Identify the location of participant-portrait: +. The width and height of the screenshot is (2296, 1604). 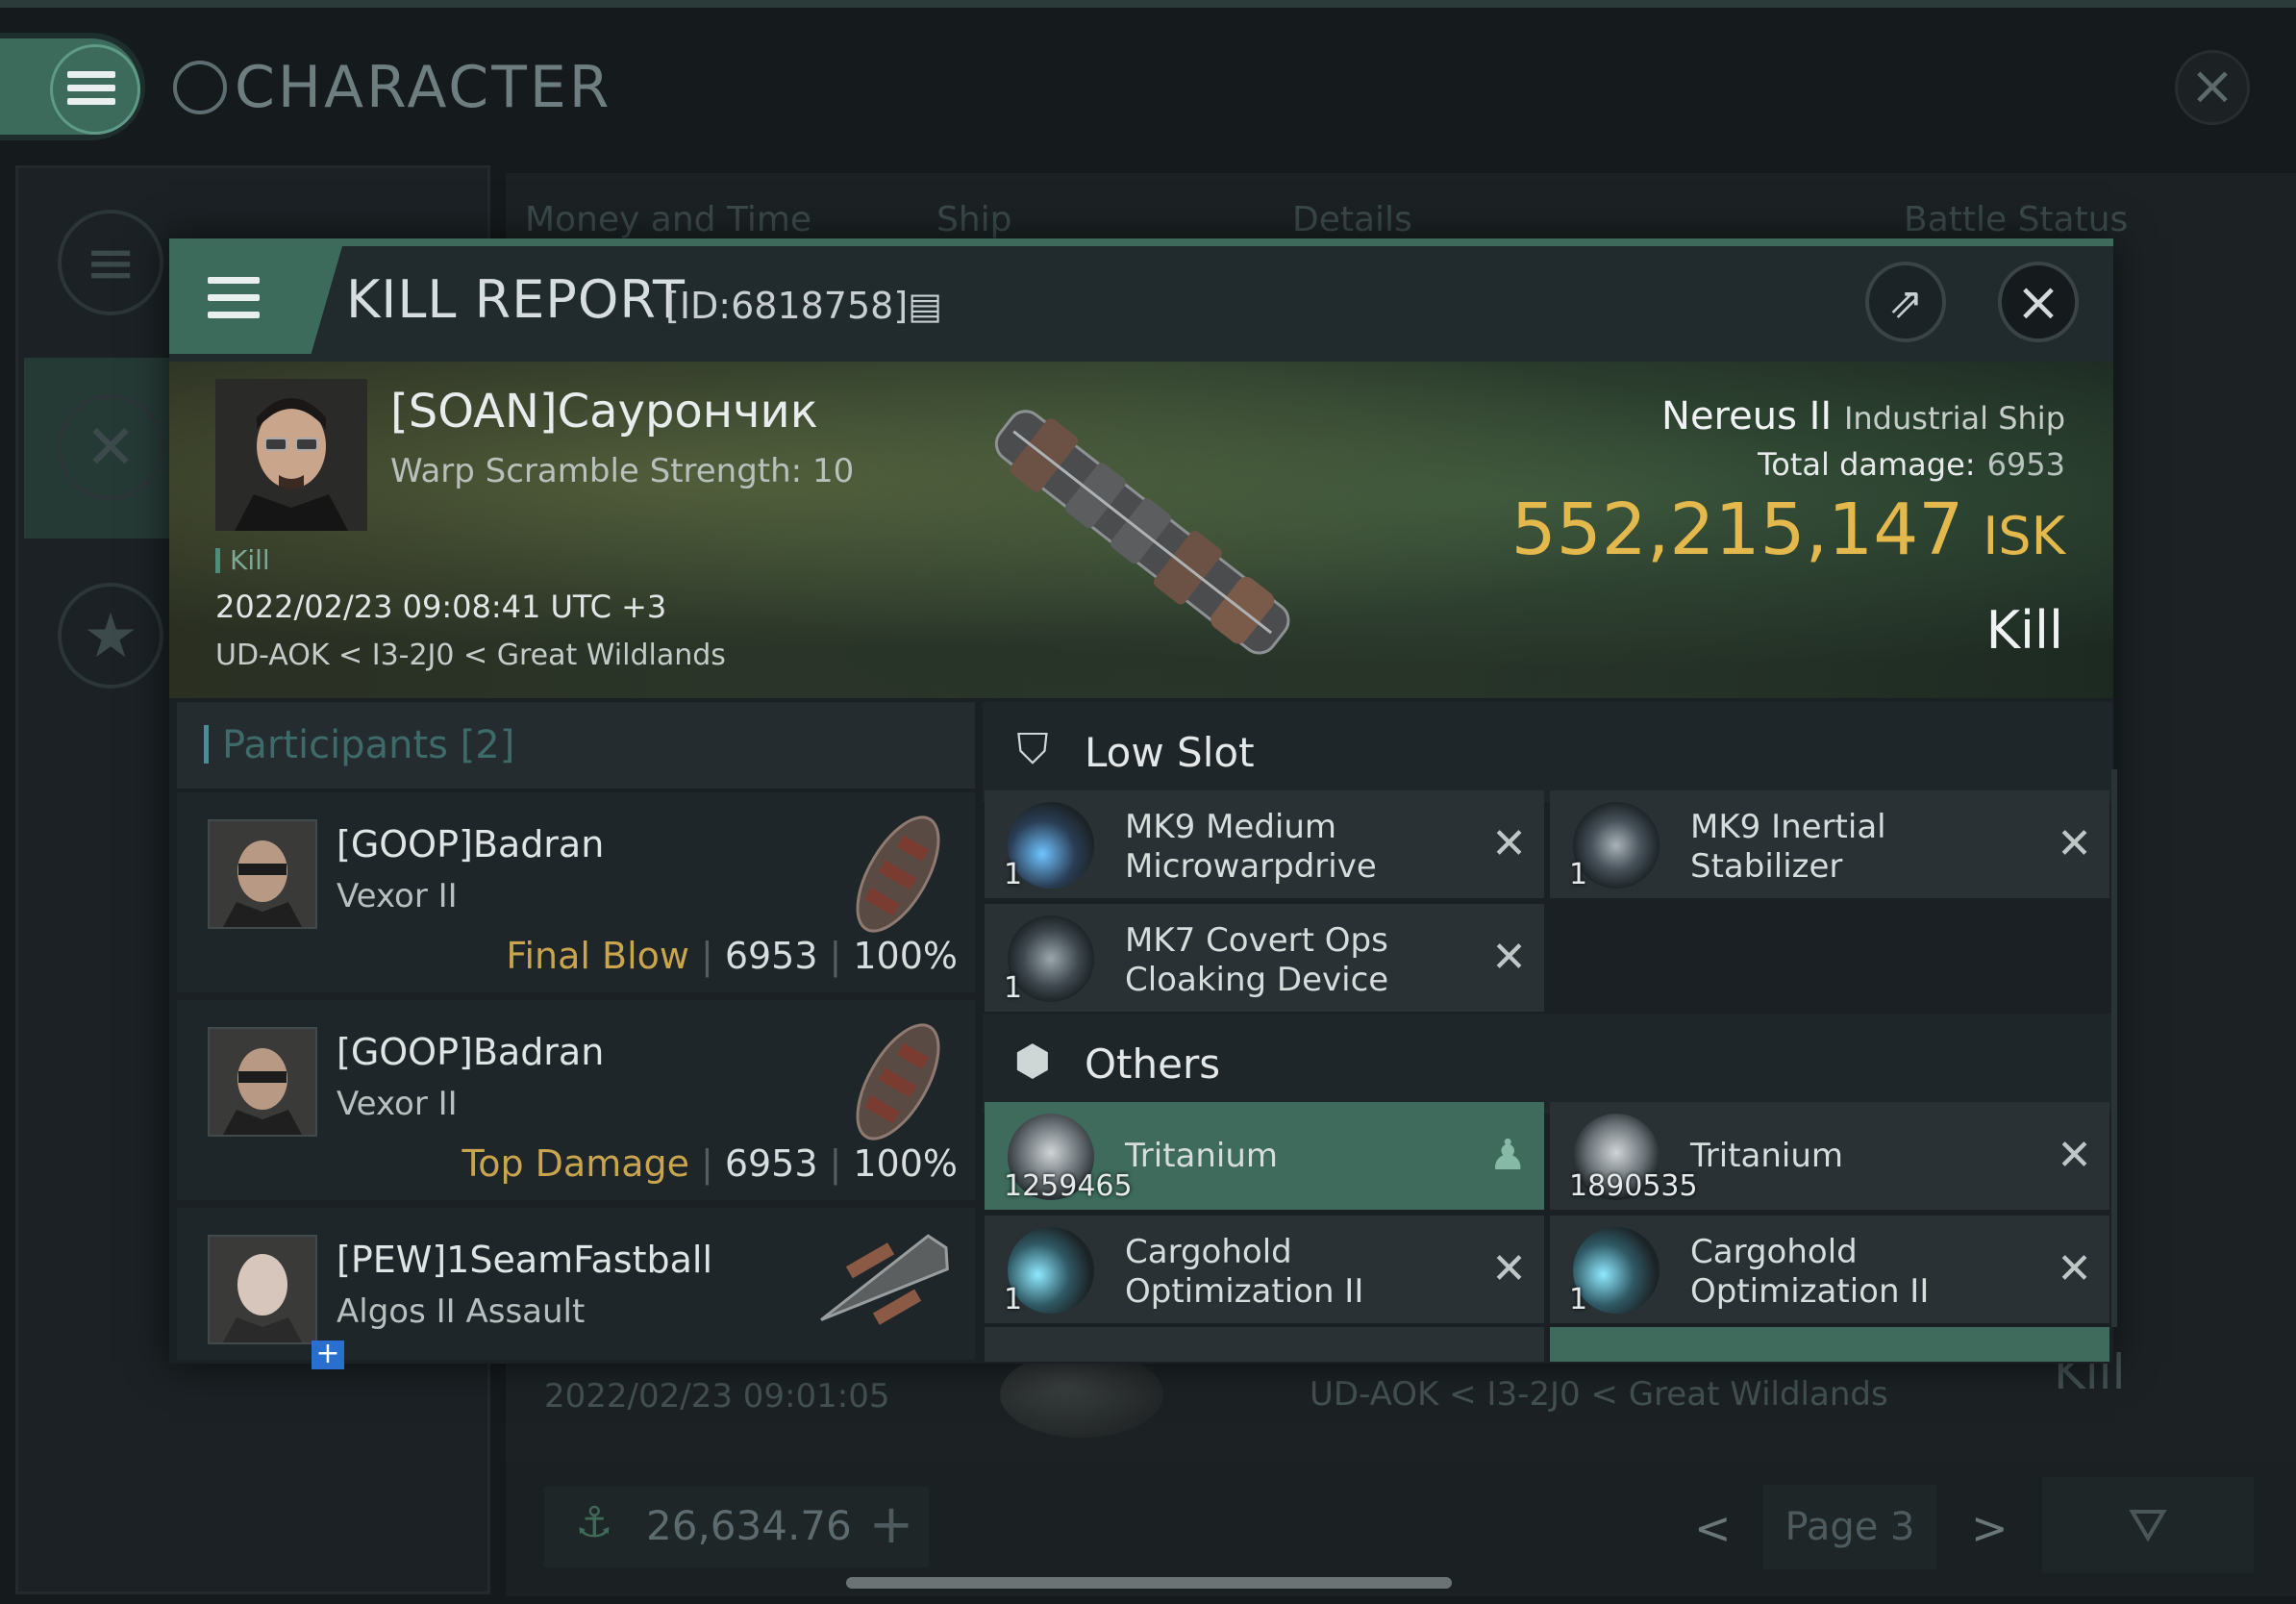
(276, 1302).